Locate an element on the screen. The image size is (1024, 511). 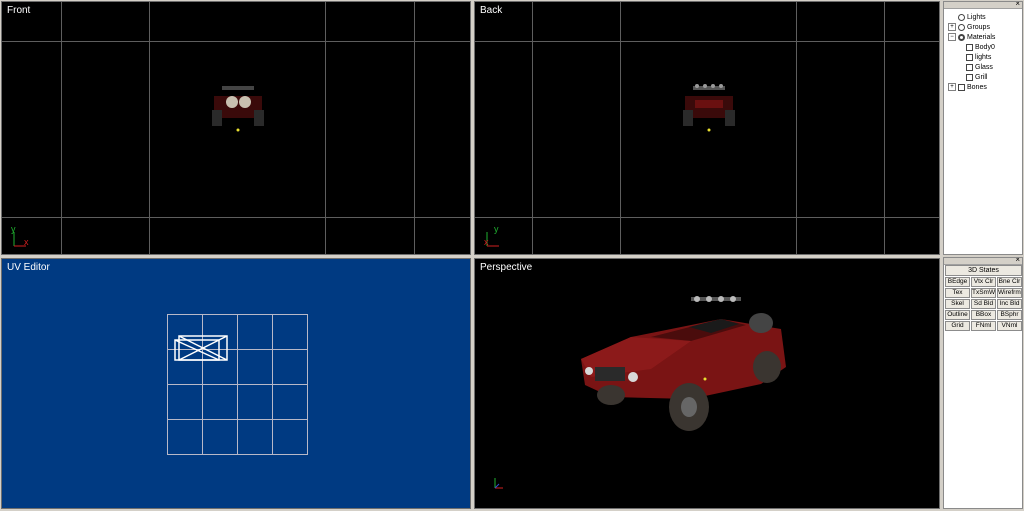
truck-front-model is located at coordinates (238, 109).